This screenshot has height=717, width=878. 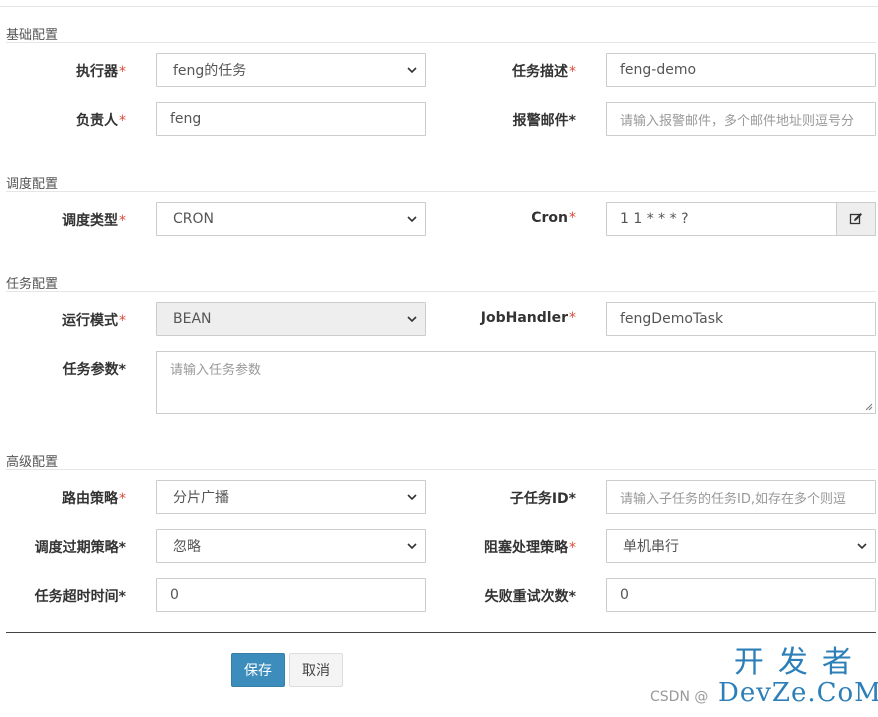 I want to click on owner-label: 负责人*, so click(x=101, y=121).